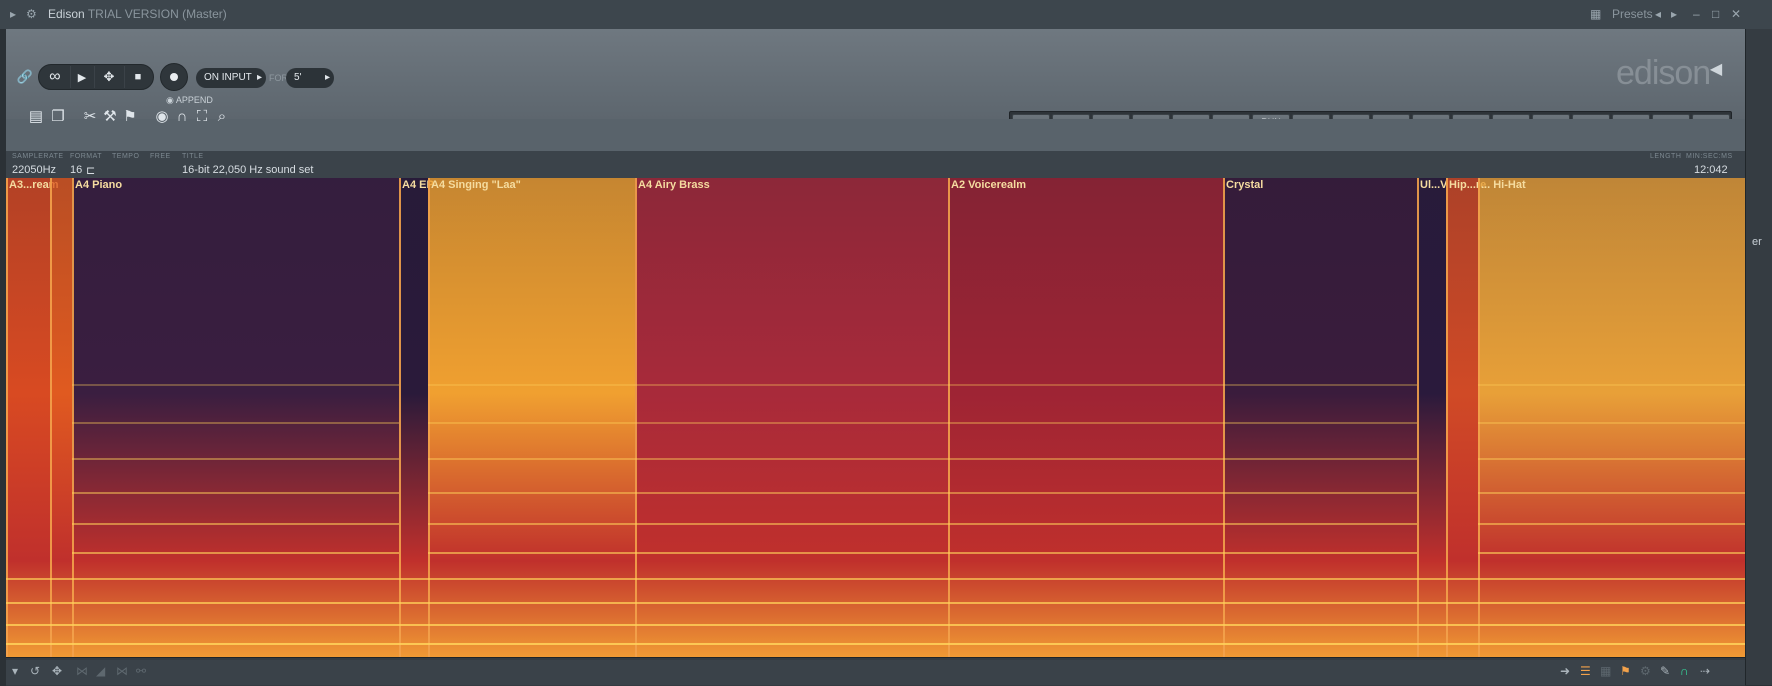  What do you see at coordinates (222, 117) in the screenshot?
I see `zoom-icon: ⌕` at bounding box center [222, 117].